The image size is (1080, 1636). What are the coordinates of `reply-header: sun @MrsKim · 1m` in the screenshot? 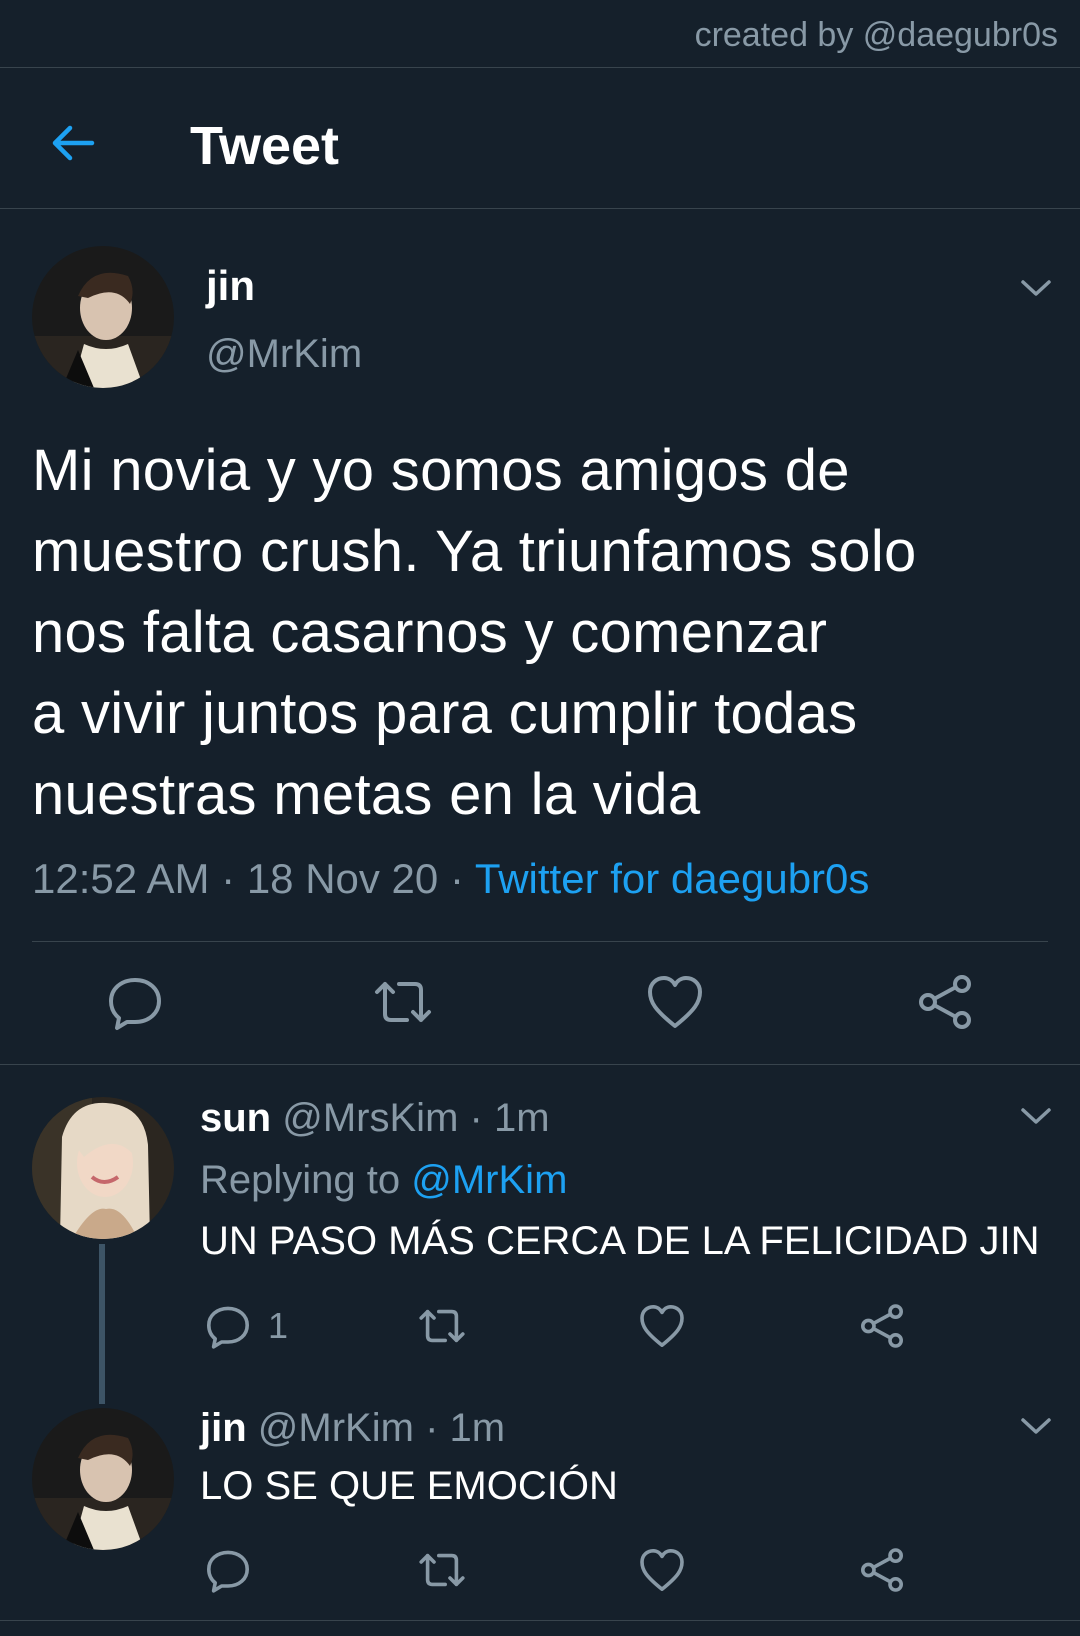 It's located at (375, 1118).